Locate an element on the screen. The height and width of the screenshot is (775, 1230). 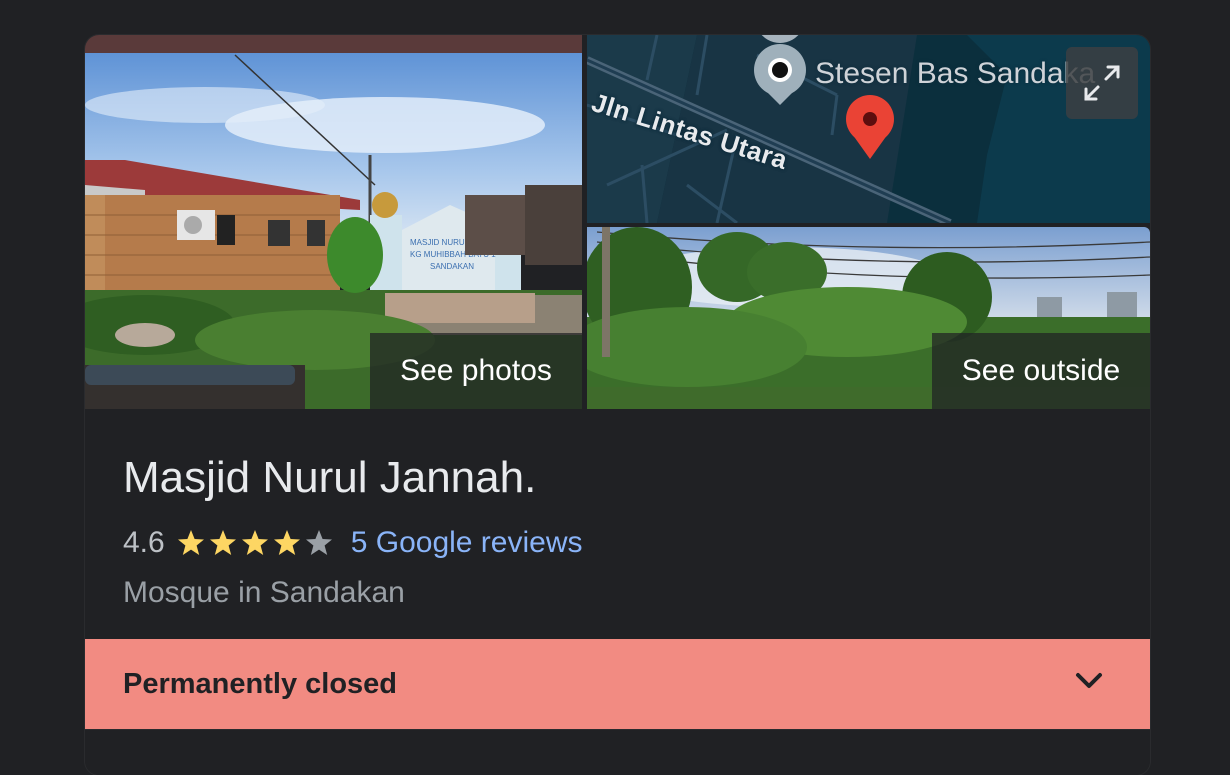
expand-icon is located at coordinates (1102, 83).